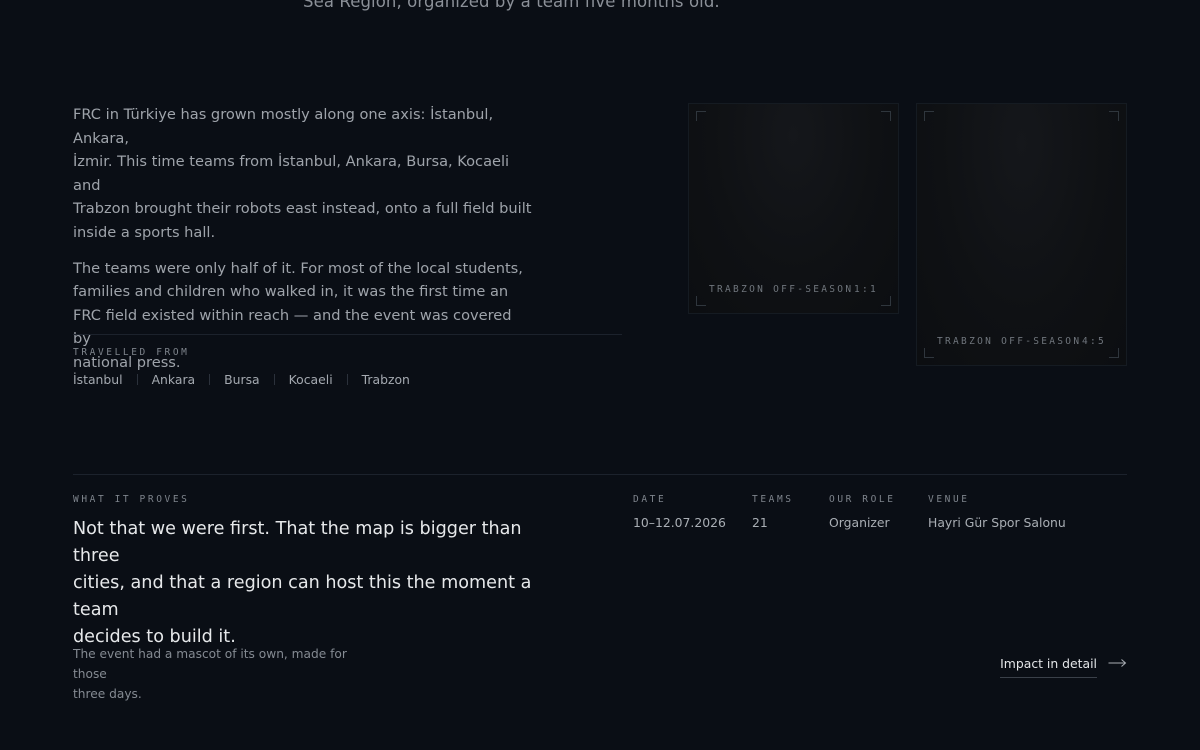 This screenshot has height=750, width=1200. Describe the element at coordinates (793, 208) in the screenshot. I see `media-frame-square: TRABZON OFF-SEASON 1:1` at that location.